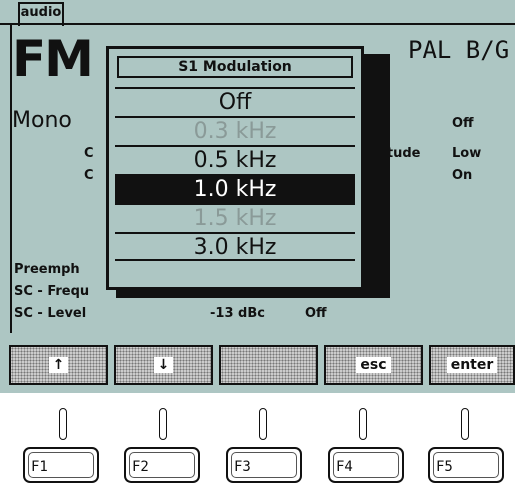 The width and height of the screenshot is (515, 485). I want to click on f3-key: F3, so click(264, 465).